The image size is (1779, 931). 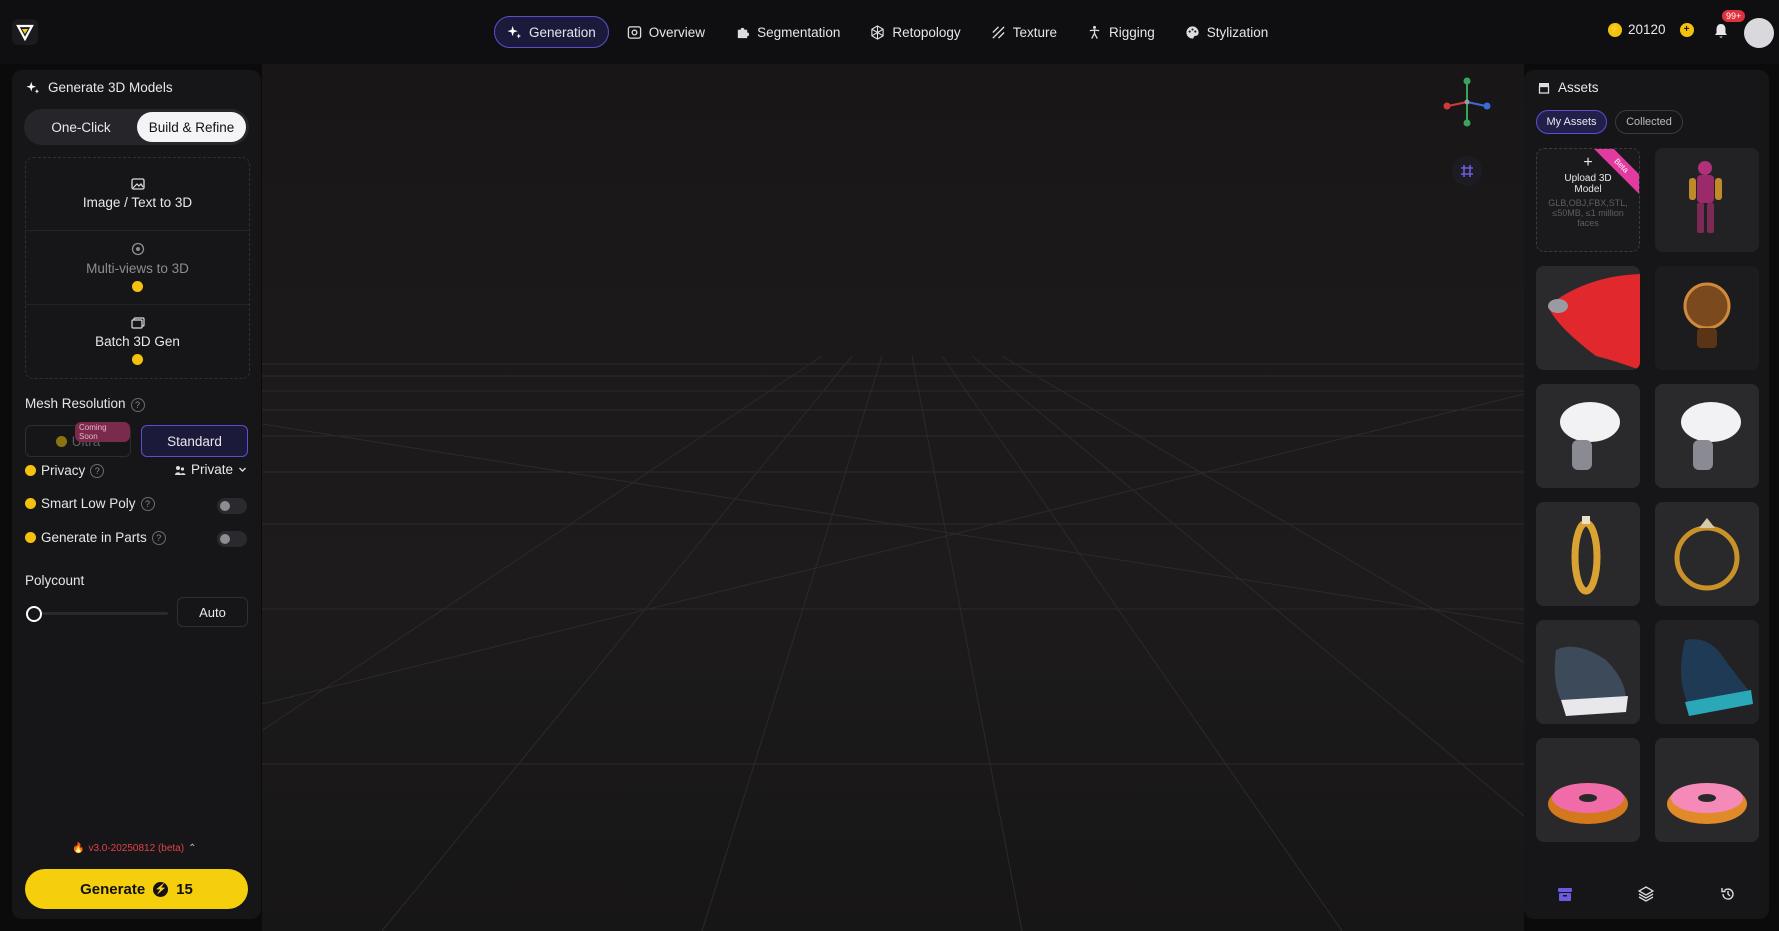 What do you see at coordinates (1121, 32) in the screenshot?
I see `nav-rigging: Rigging` at bounding box center [1121, 32].